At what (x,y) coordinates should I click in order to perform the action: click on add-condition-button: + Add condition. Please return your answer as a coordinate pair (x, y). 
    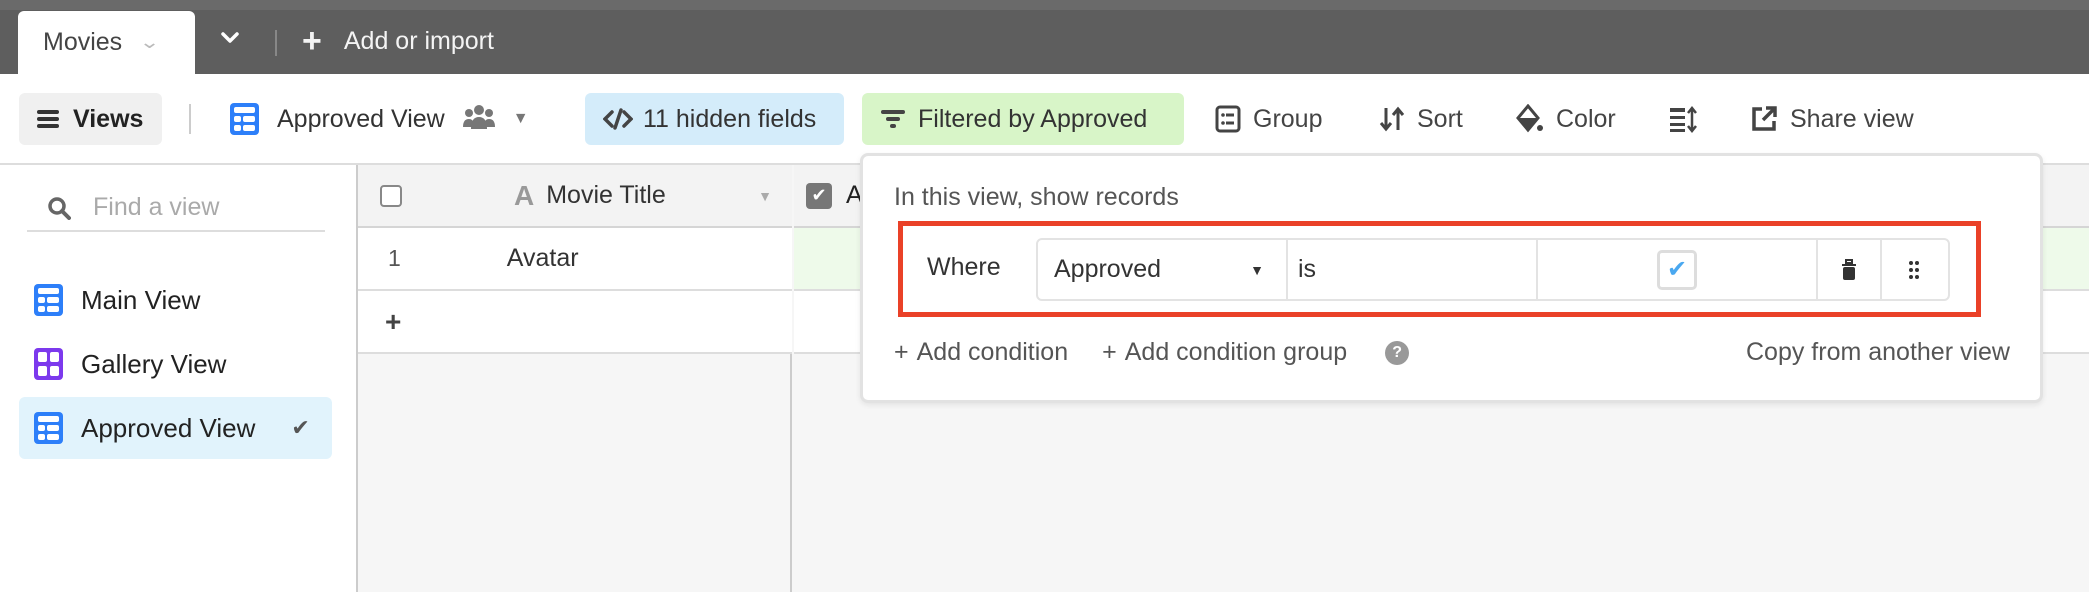
    Looking at the image, I should click on (981, 352).